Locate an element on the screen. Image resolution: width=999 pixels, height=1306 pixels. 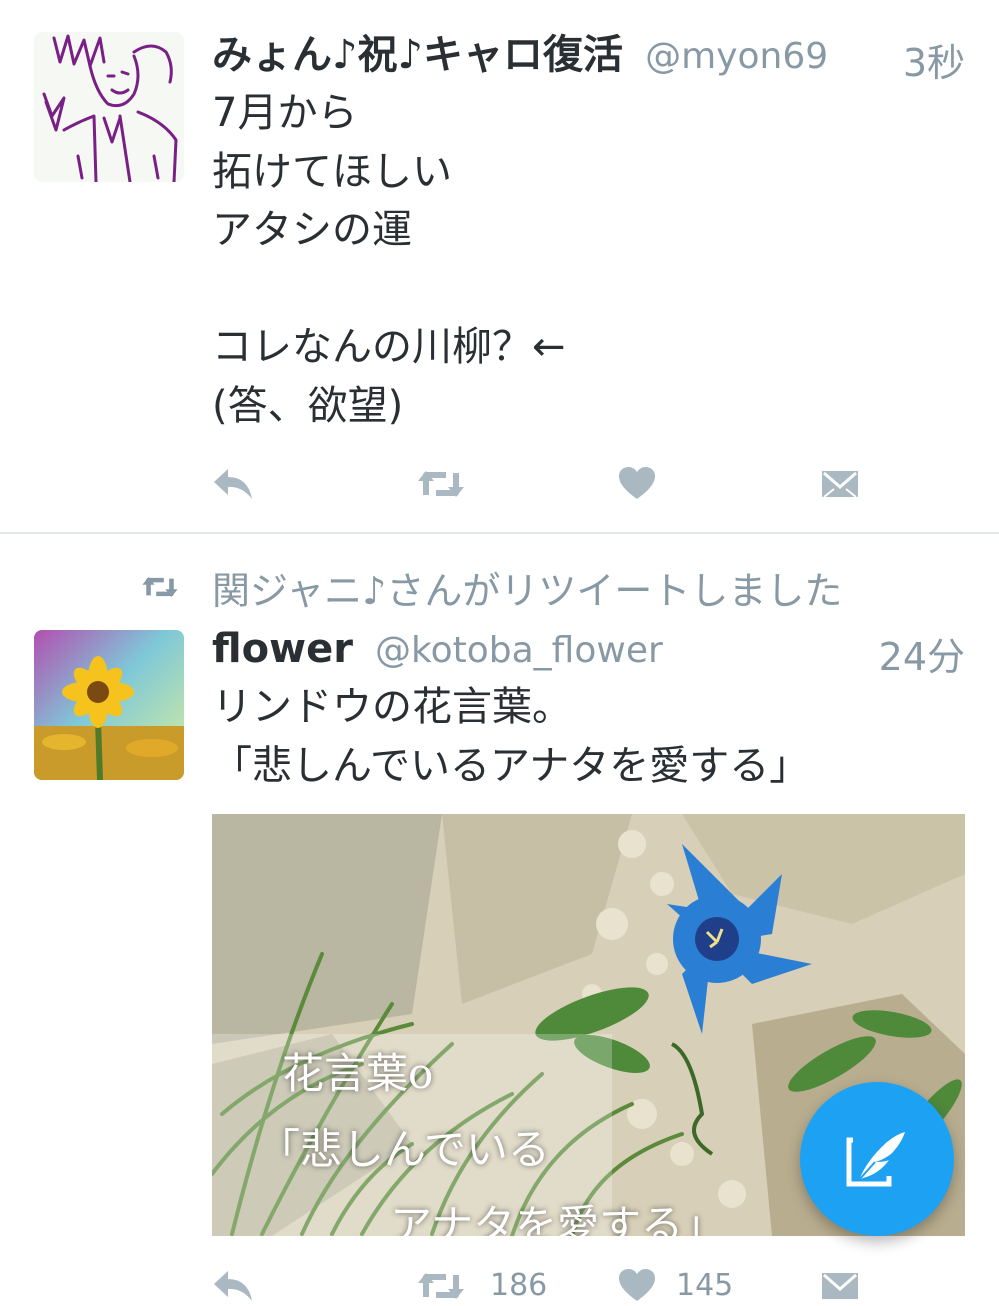
sunflower-avatar-image is located at coordinates (109, 705).